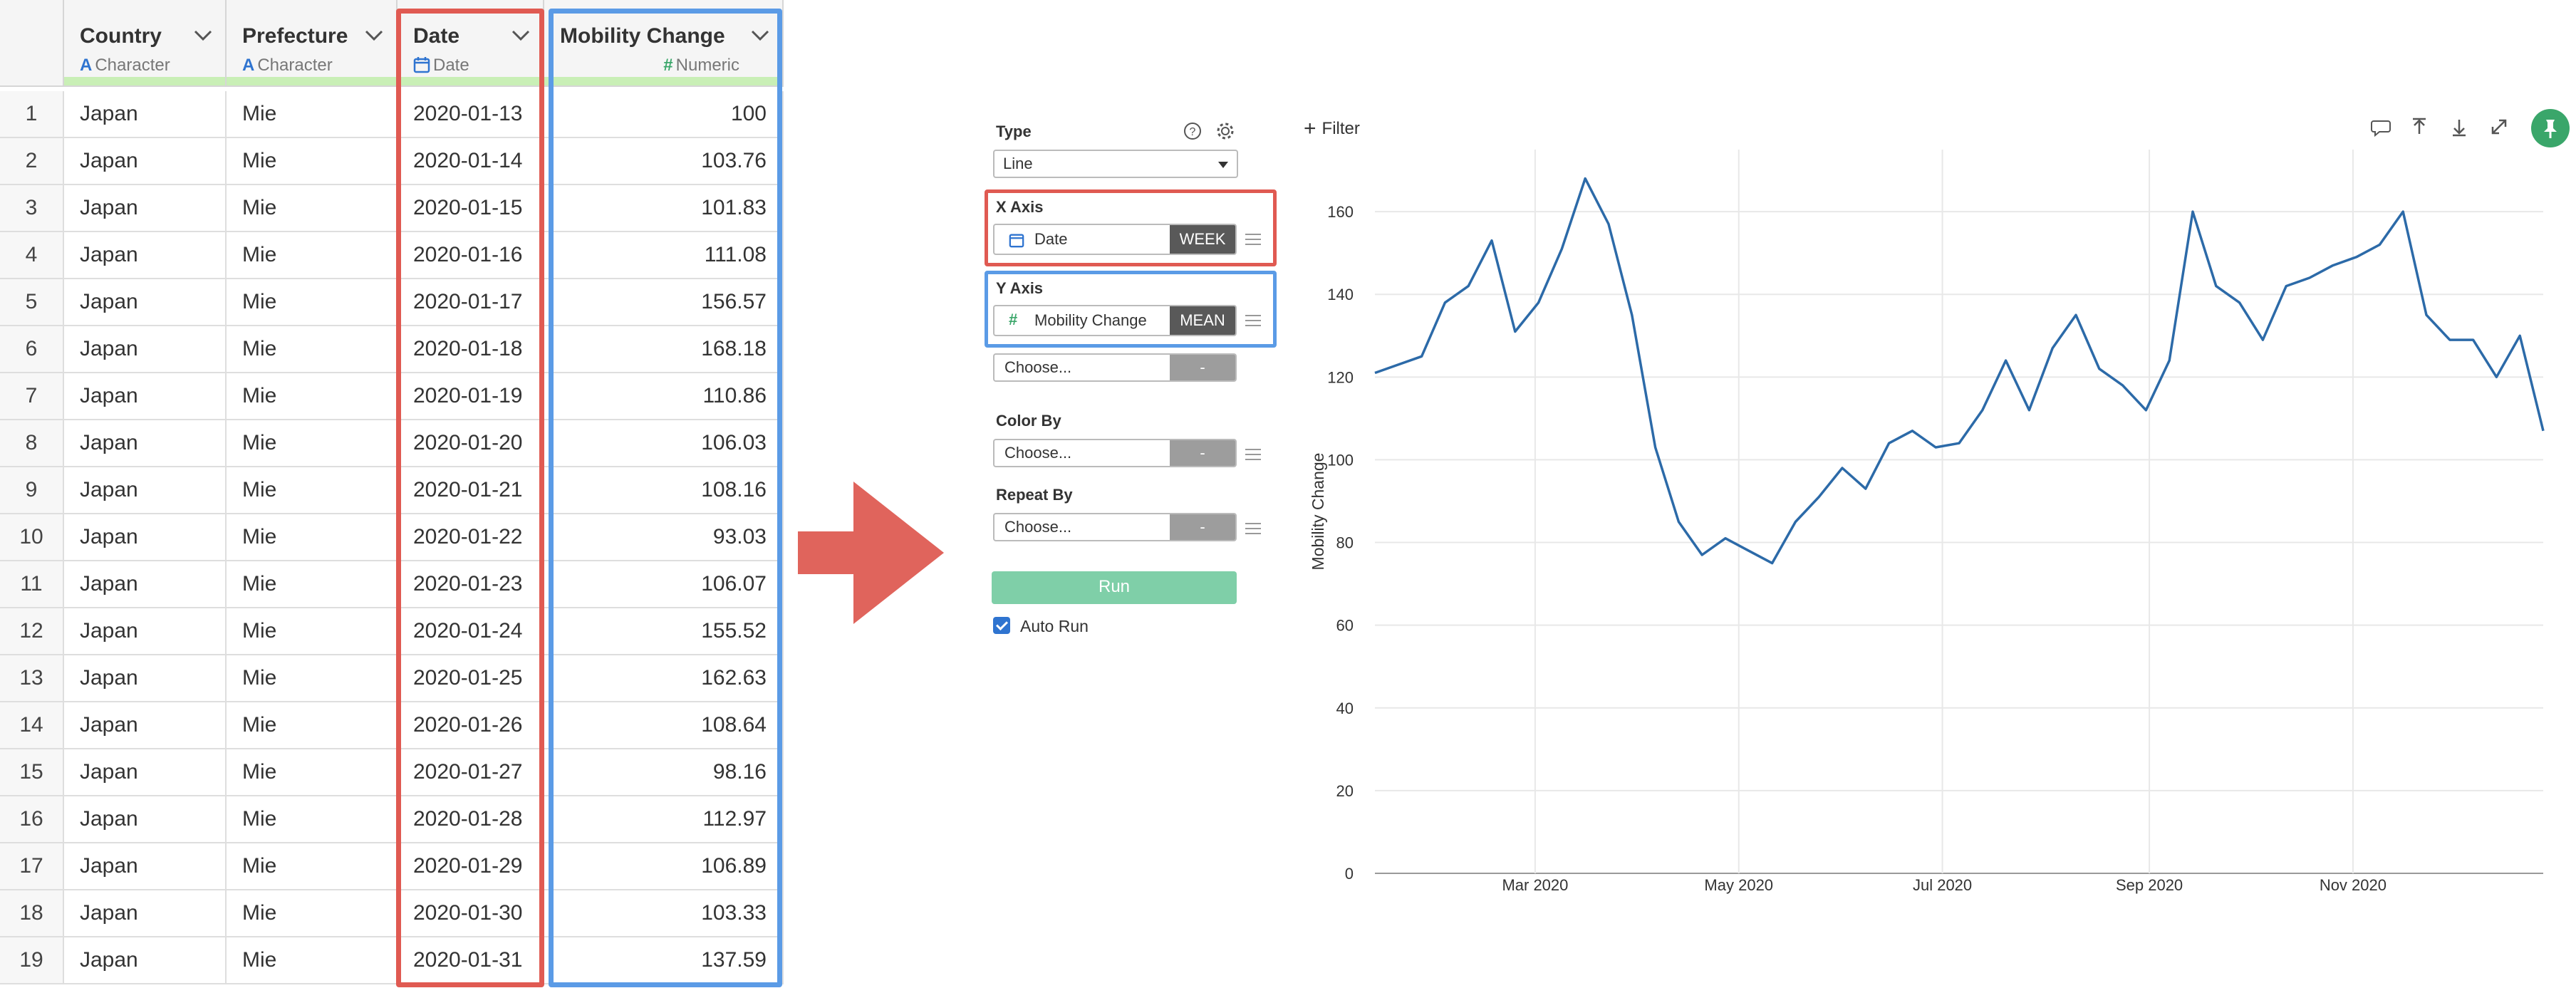  What do you see at coordinates (664, 631) in the screenshot?
I see `mobility-change-cell: 155.52` at bounding box center [664, 631].